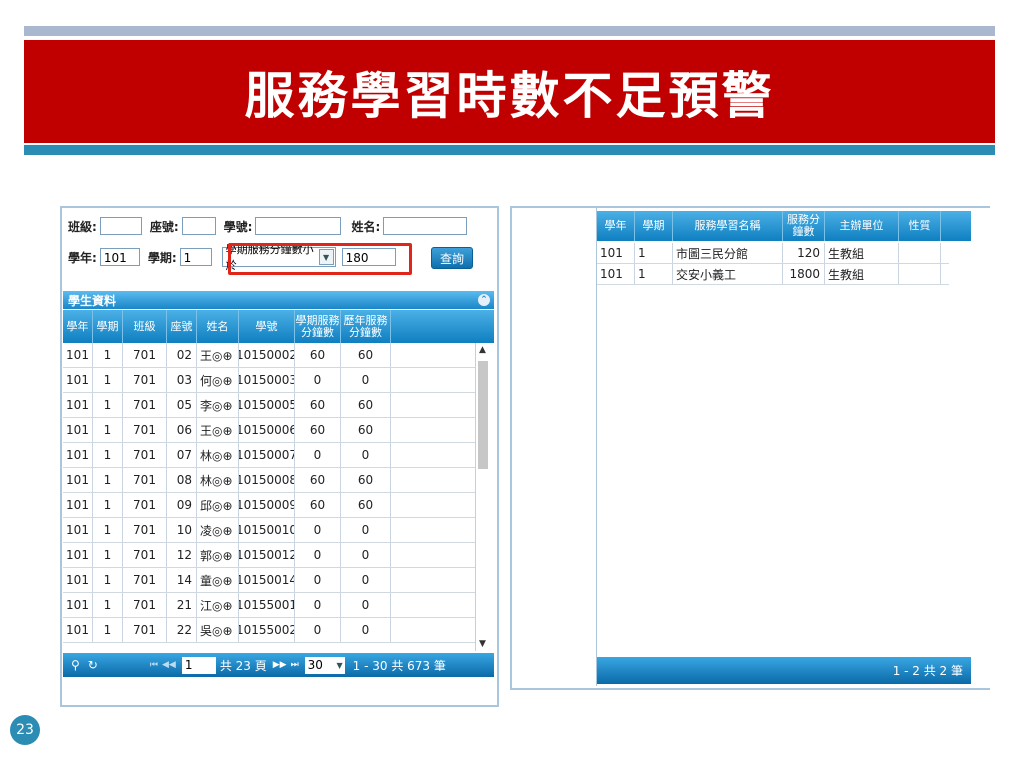 This screenshot has height=768, width=1024. Describe the element at coordinates (269, 605) in the screenshot. I see `table-row: 101 1 701 21 江◎⊕ 10155001 0 0` at that location.